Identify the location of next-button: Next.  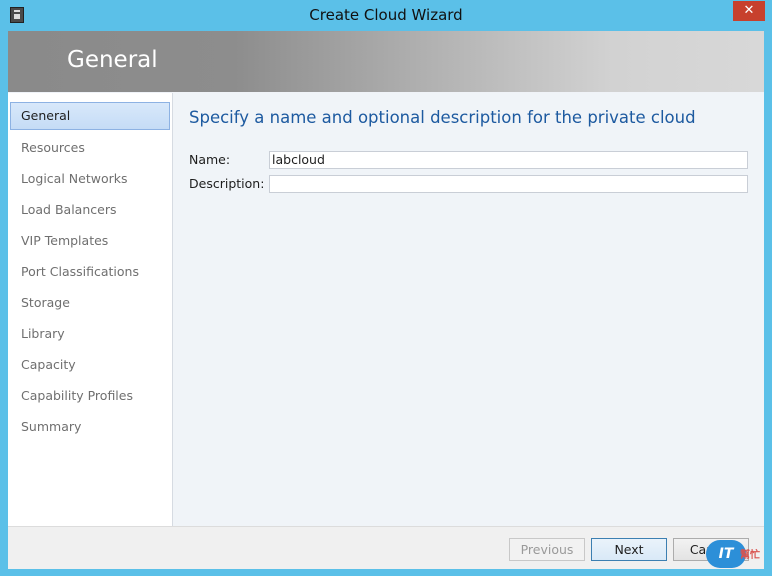
(629, 549).